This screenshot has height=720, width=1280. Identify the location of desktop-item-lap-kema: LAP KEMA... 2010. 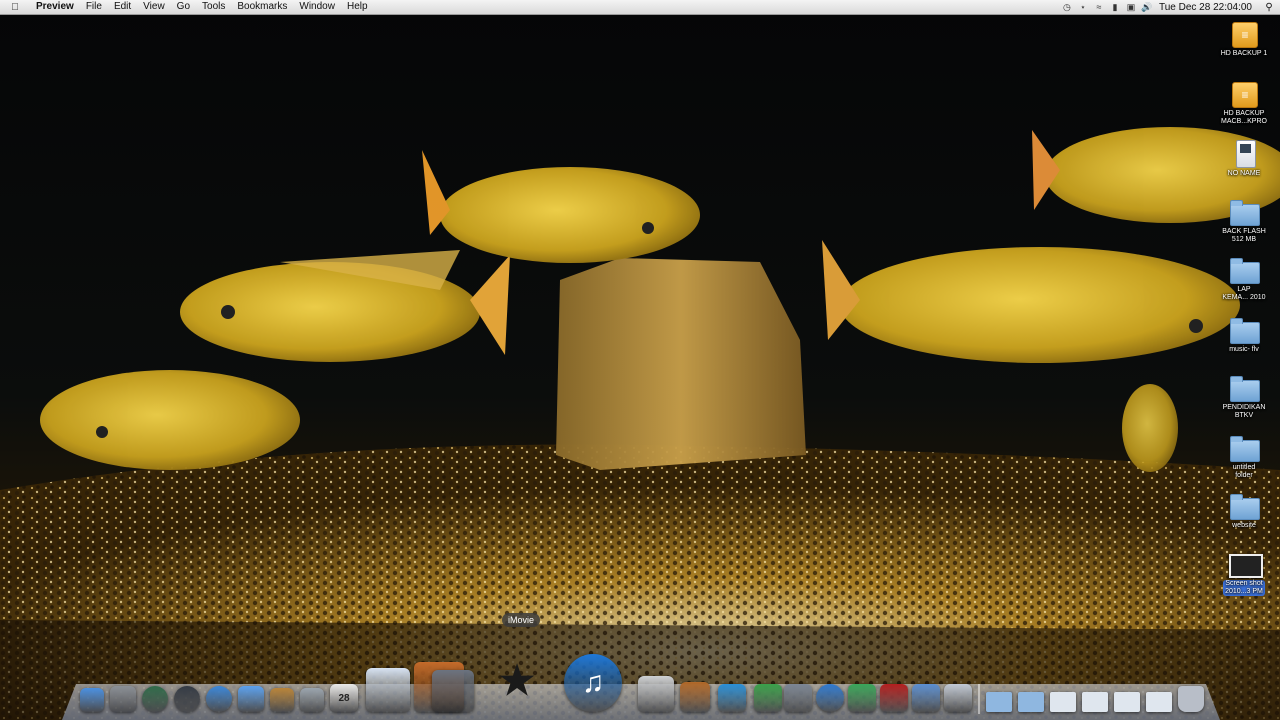
(1244, 279).